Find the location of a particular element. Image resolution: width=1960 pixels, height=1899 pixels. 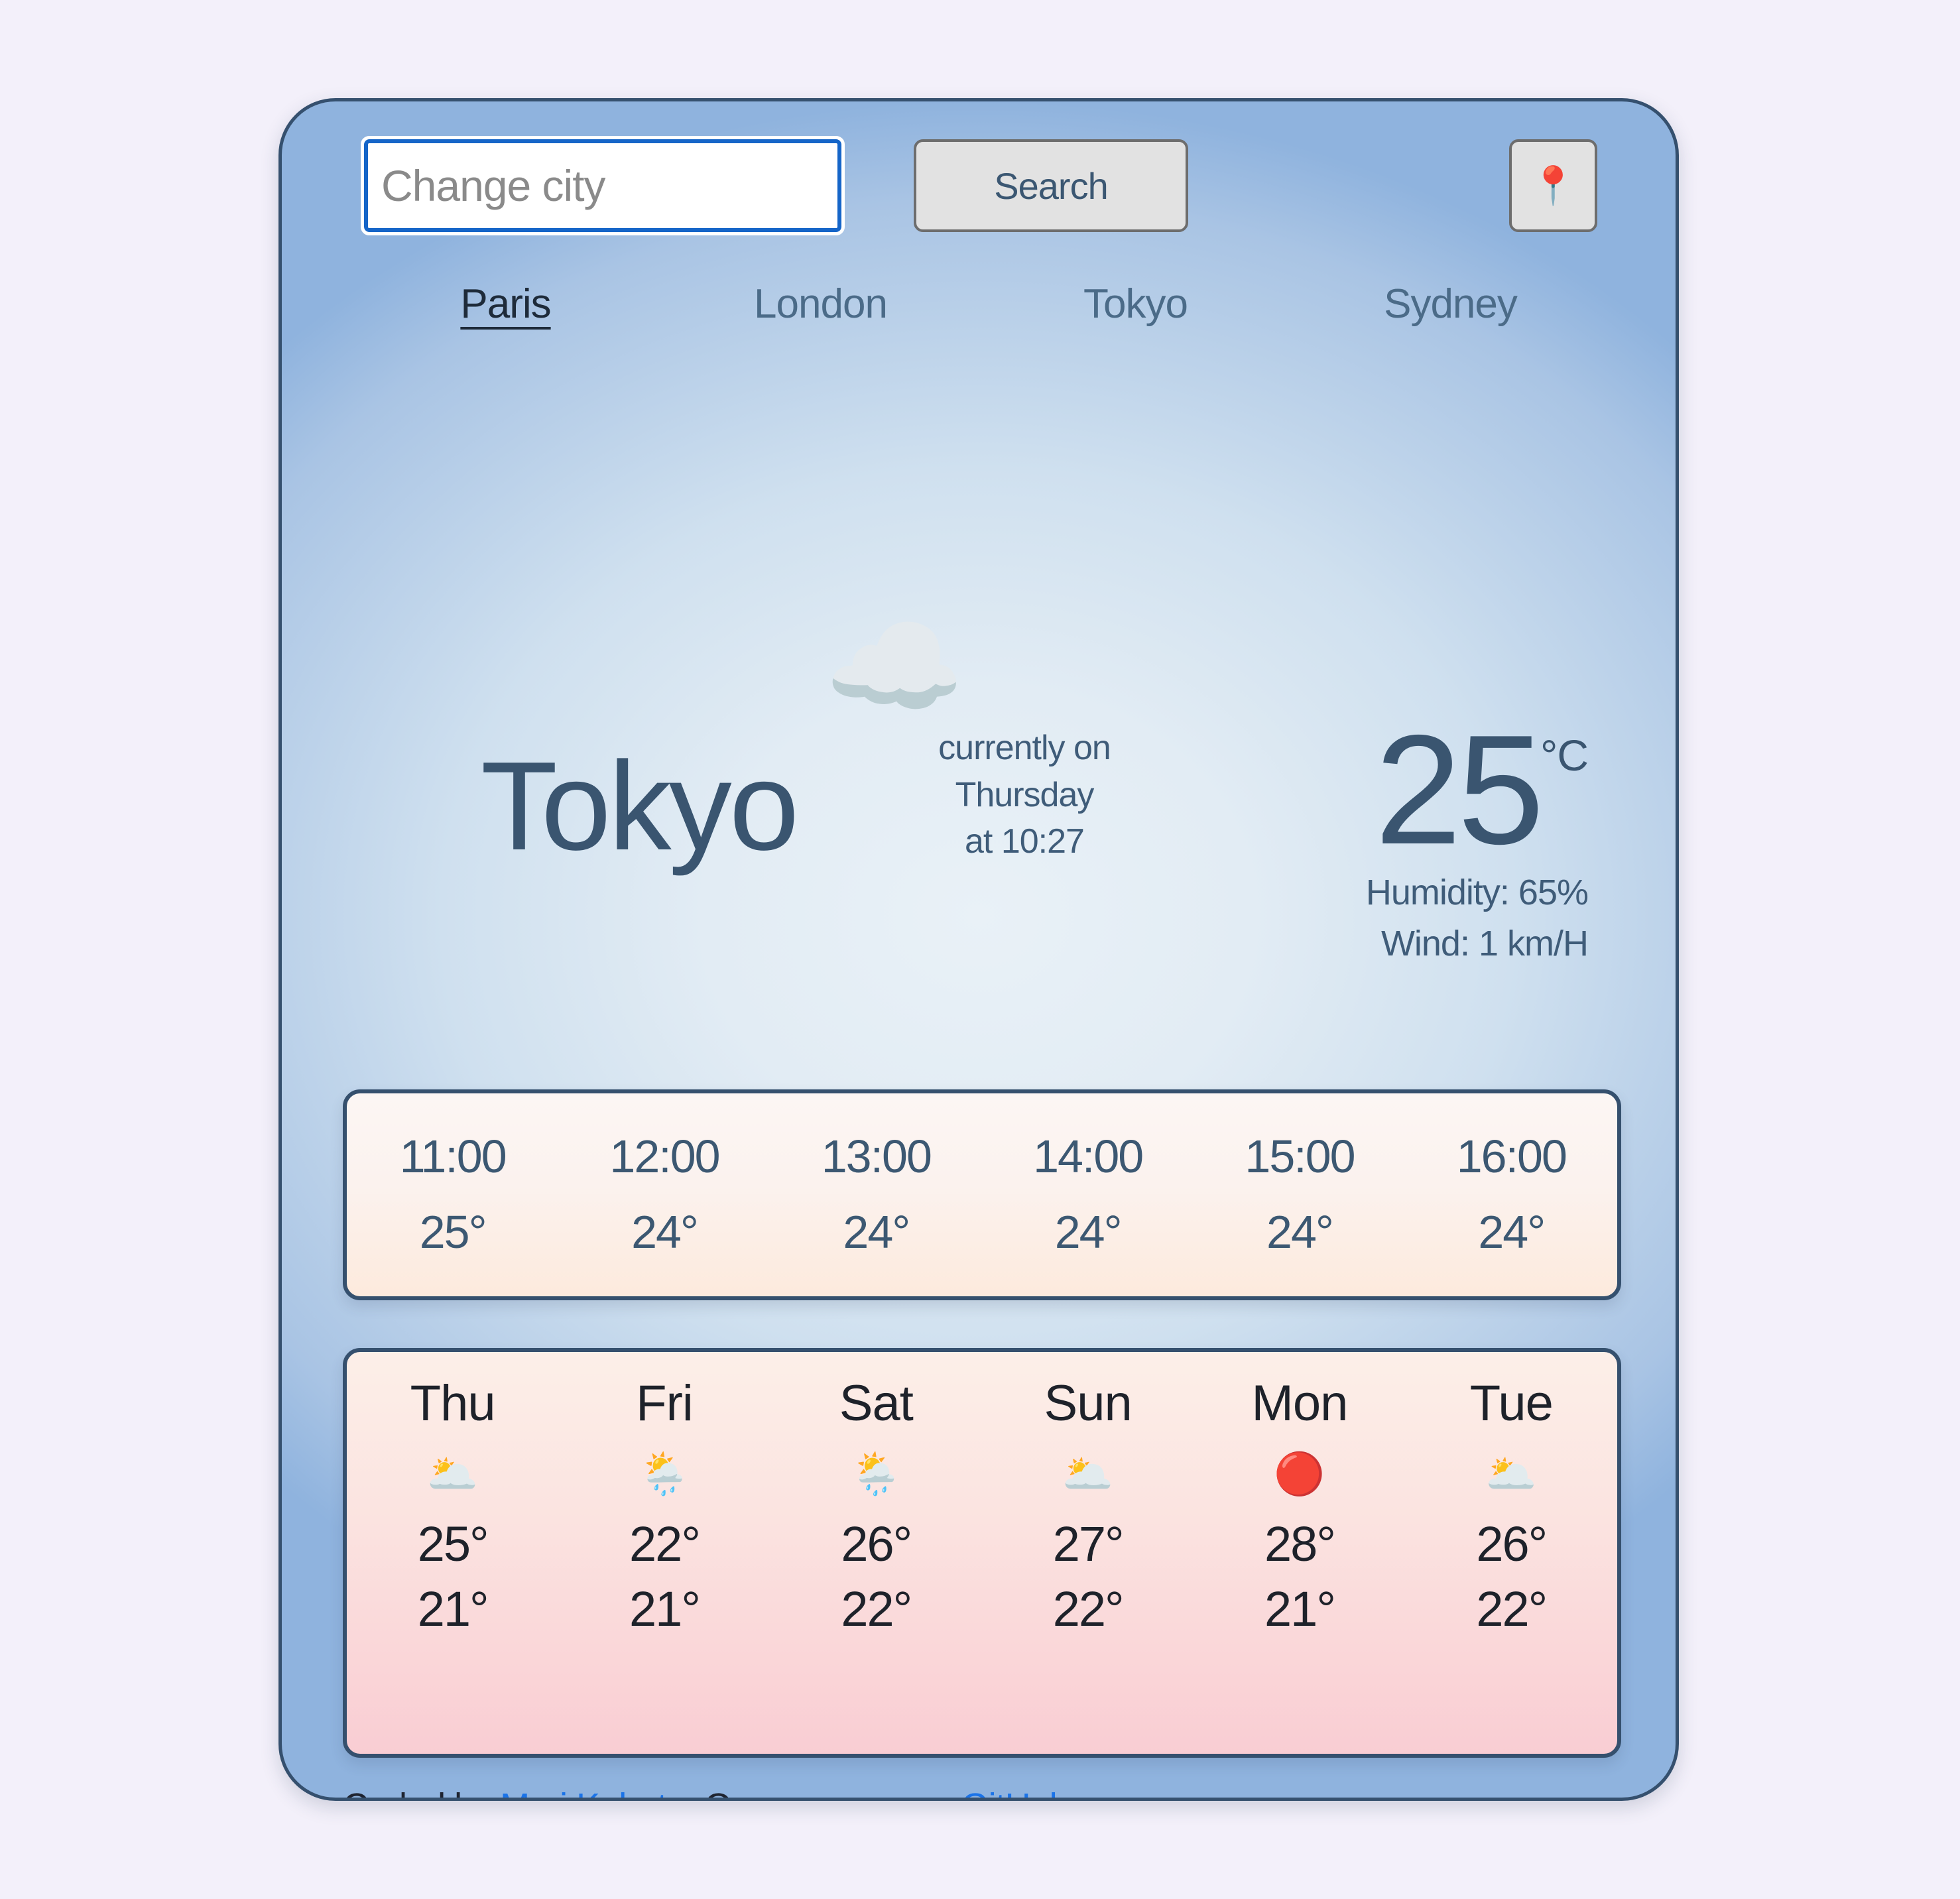

city-tab-tokyo: Tokyo is located at coordinates (1136, 304).